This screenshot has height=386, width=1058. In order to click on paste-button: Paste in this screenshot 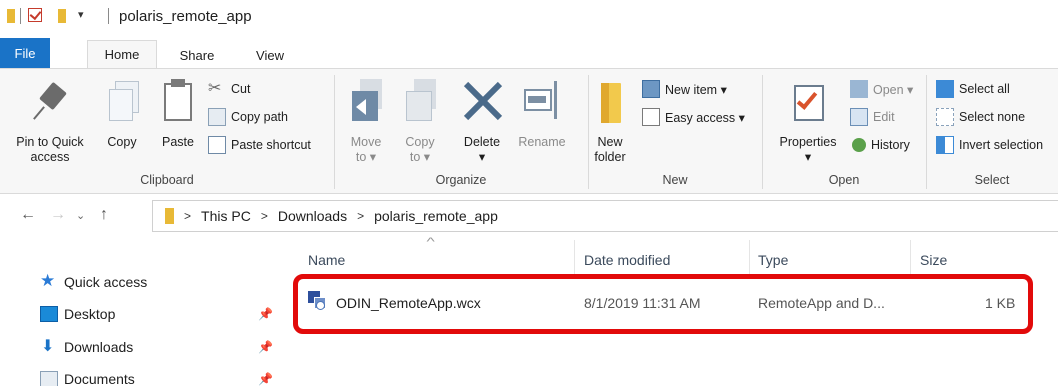, I will do `click(178, 112)`.